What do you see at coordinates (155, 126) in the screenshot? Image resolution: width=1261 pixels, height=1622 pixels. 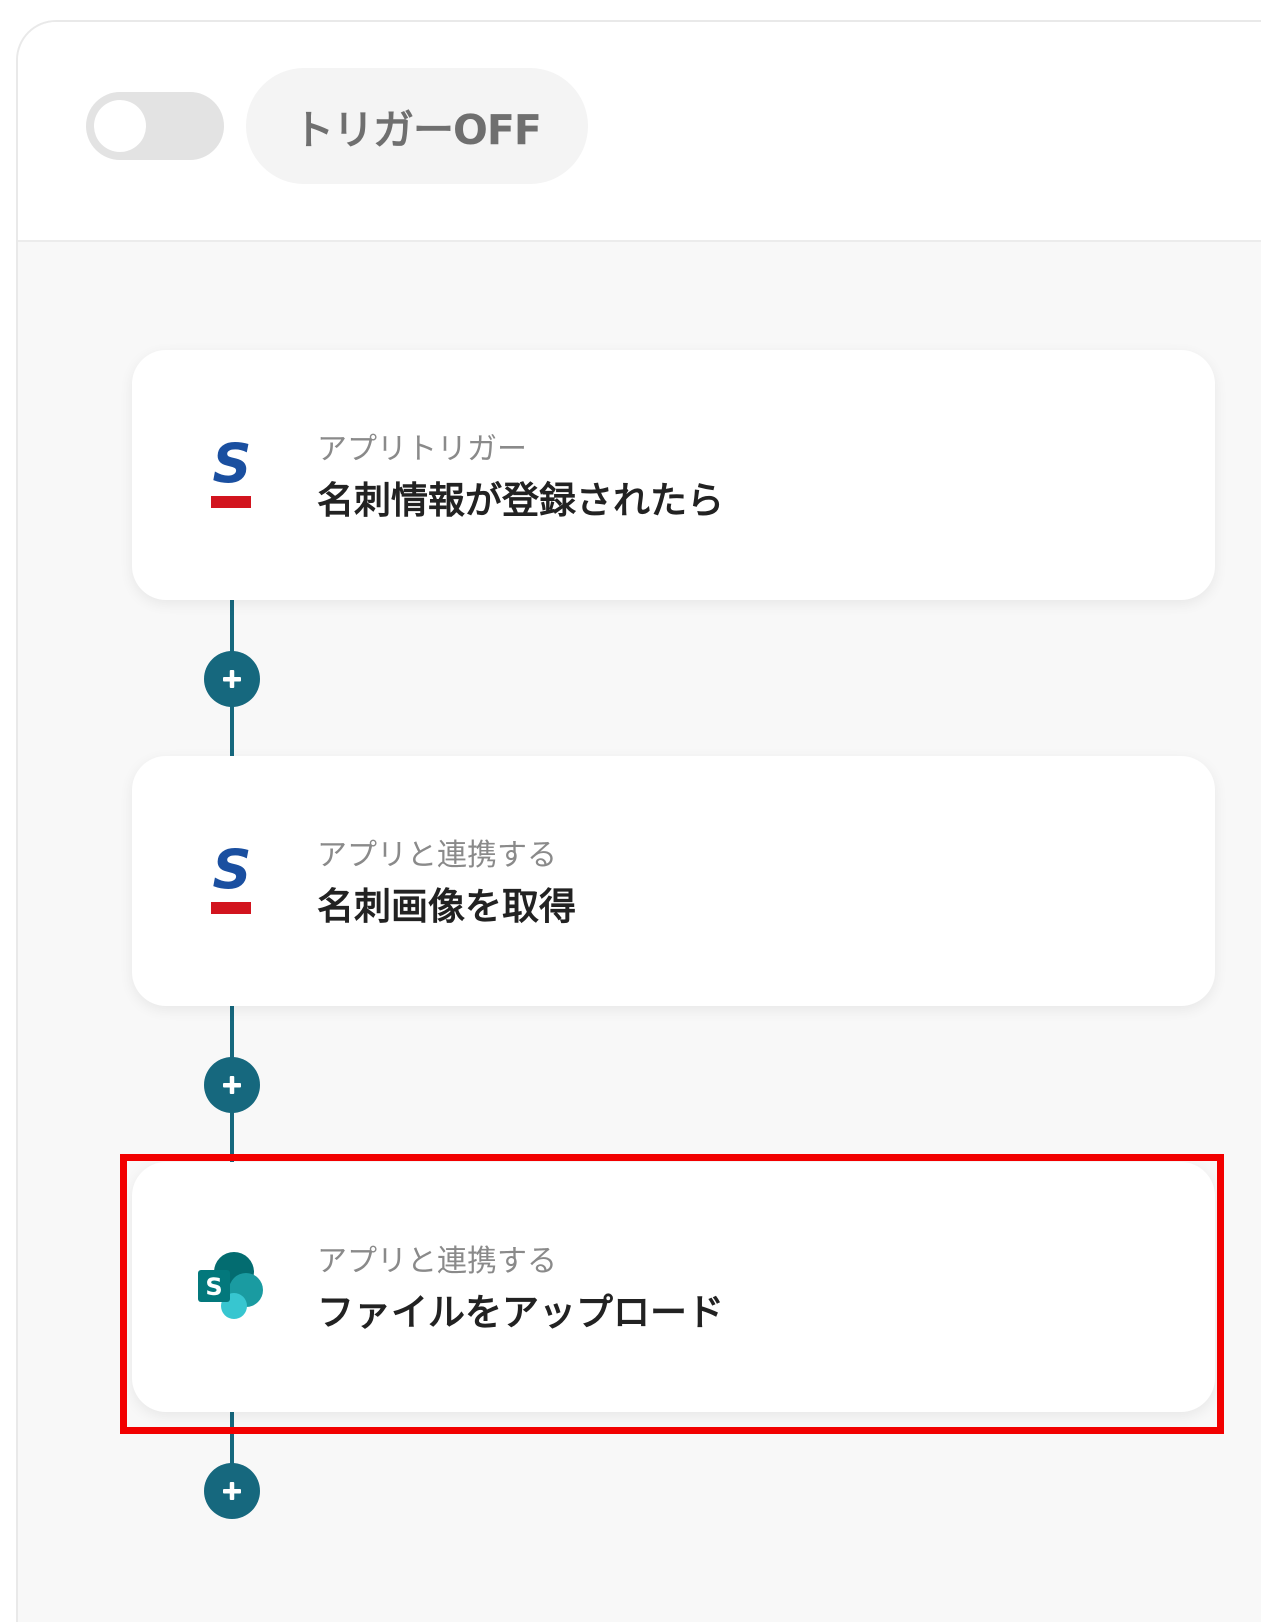 I see `trigger-toggle` at bounding box center [155, 126].